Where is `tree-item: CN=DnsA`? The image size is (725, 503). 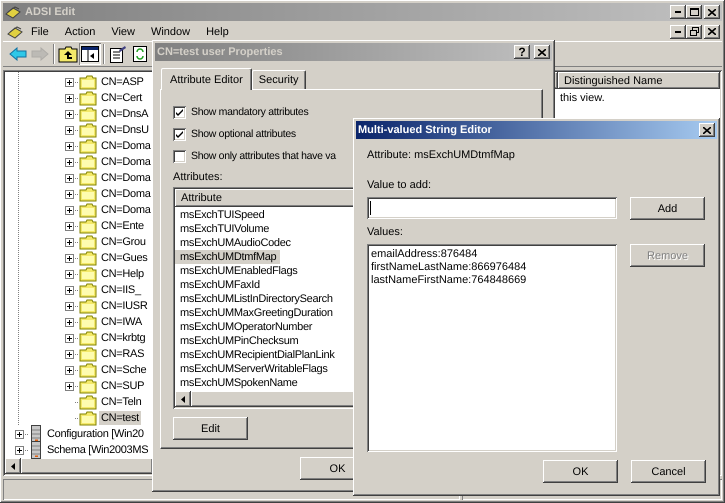
tree-item: CN=DnsA is located at coordinates (124, 114).